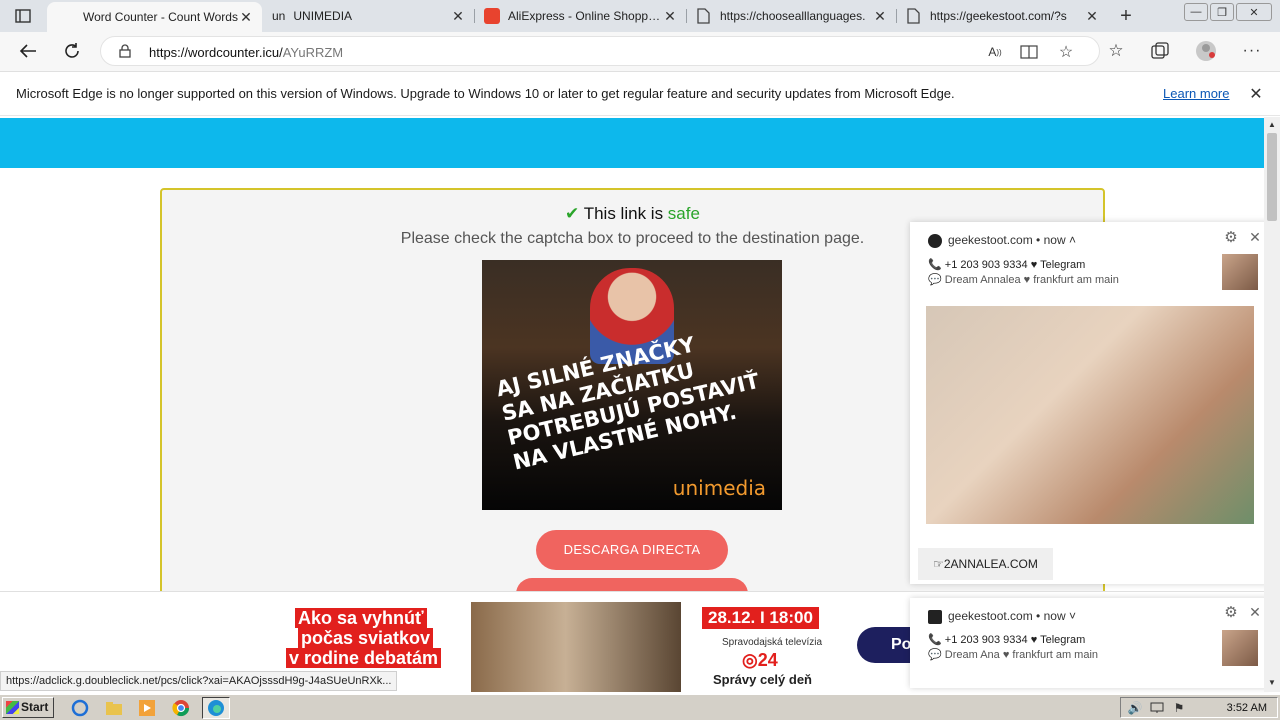  Describe the element at coordinates (1272, 124) in the screenshot. I see `scroll-up-icon: ▲` at that location.